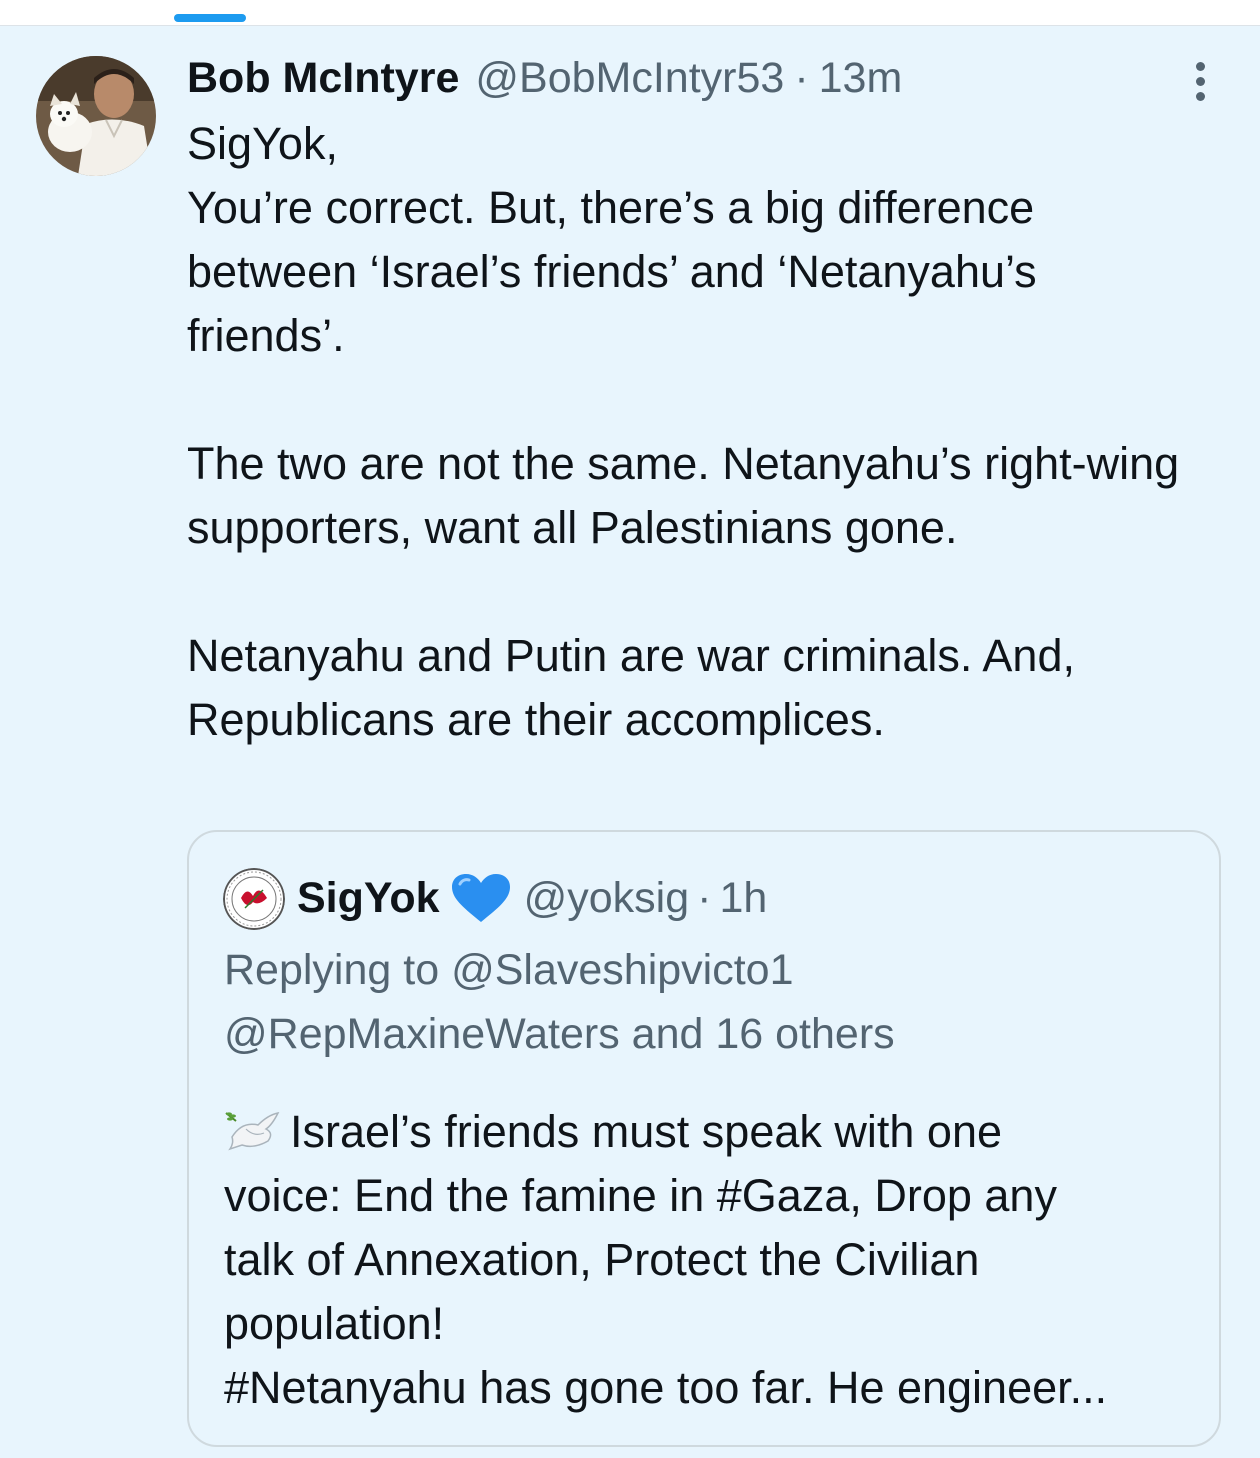 The width and height of the screenshot is (1260, 1458). Describe the element at coordinates (96, 116) in the screenshot. I see `author-avatar` at that location.